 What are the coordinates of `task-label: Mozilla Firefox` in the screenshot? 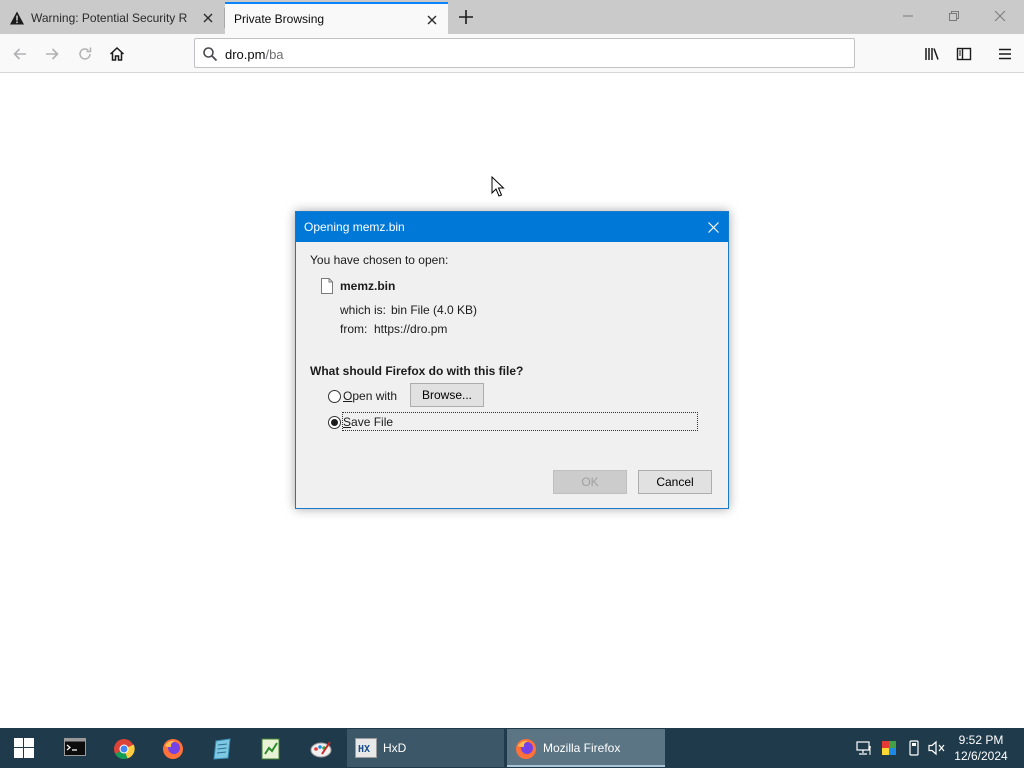 It's located at (582, 748).